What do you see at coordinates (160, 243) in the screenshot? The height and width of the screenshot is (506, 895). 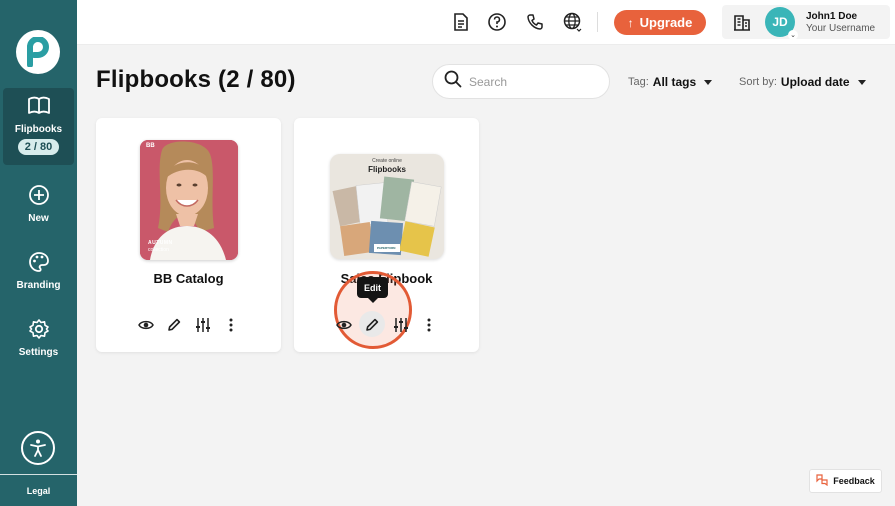 I see `thumbnail-bottom-line1: AUTUMN` at bounding box center [160, 243].